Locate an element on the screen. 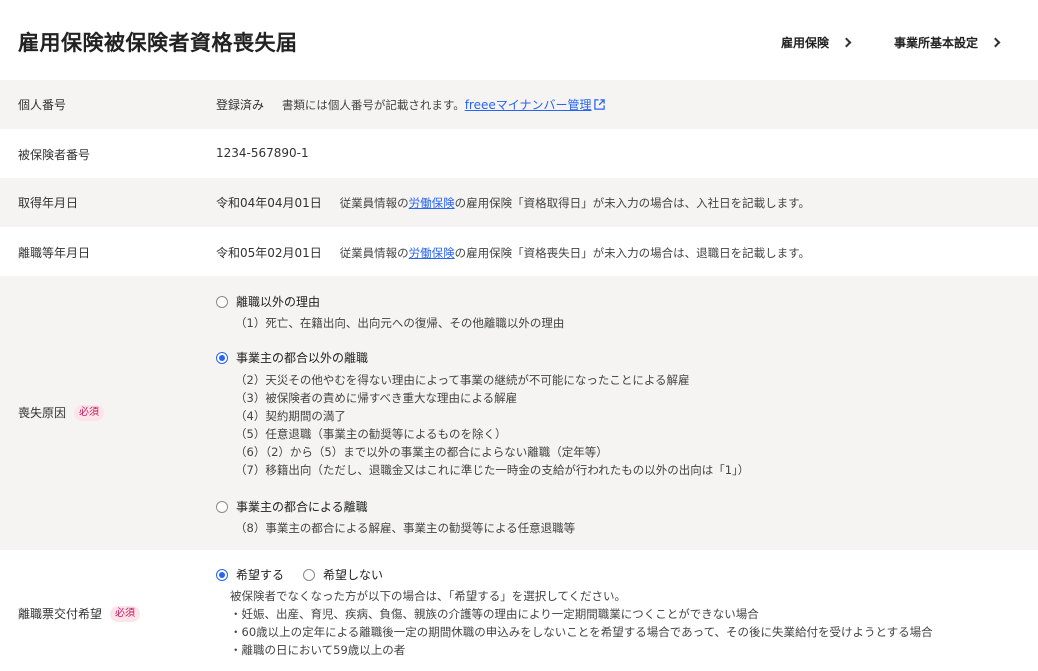 This screenshot has width=1038, height=671. personal-number-status: 登録済み is located at coordinates (240, 105).